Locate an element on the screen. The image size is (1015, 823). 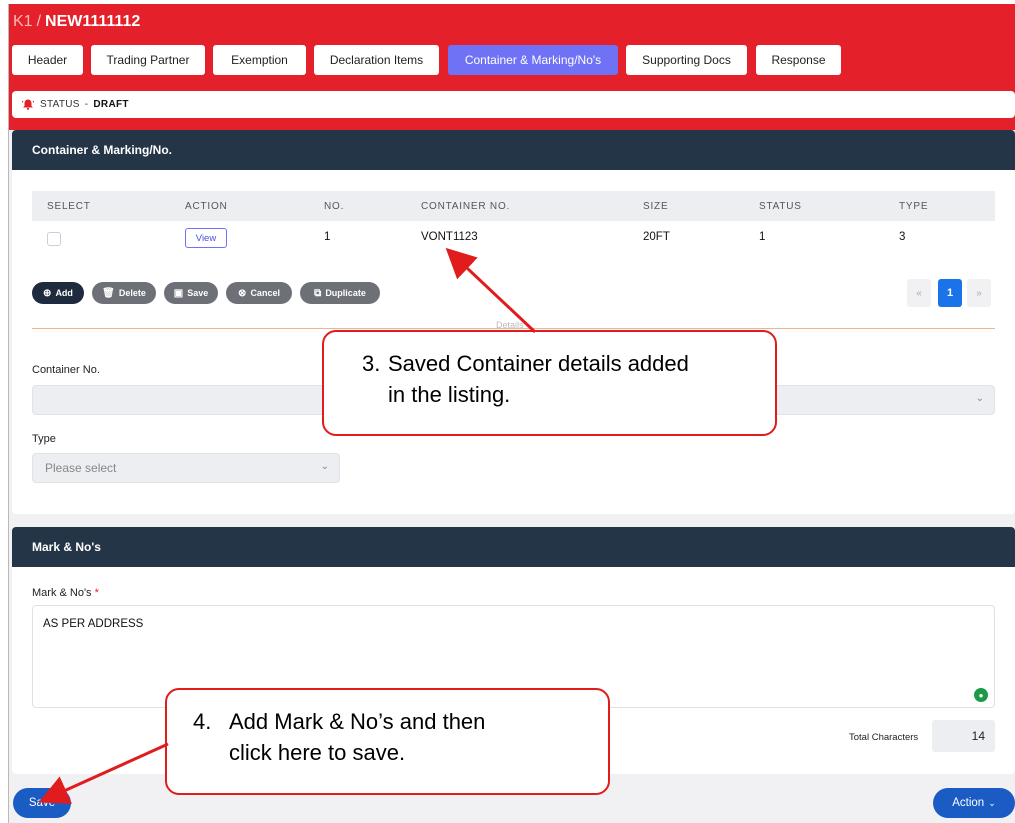
pager-next: » is located at coordinates (979, 293).